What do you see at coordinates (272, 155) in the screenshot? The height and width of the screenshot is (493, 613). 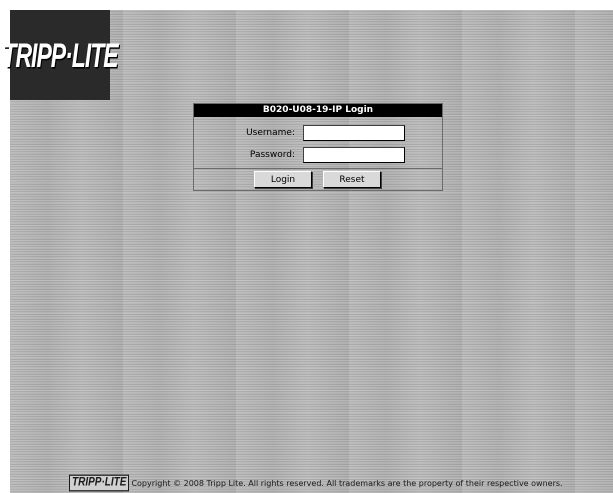 I see `password-label: Password:` at bounding box center [272, 155].